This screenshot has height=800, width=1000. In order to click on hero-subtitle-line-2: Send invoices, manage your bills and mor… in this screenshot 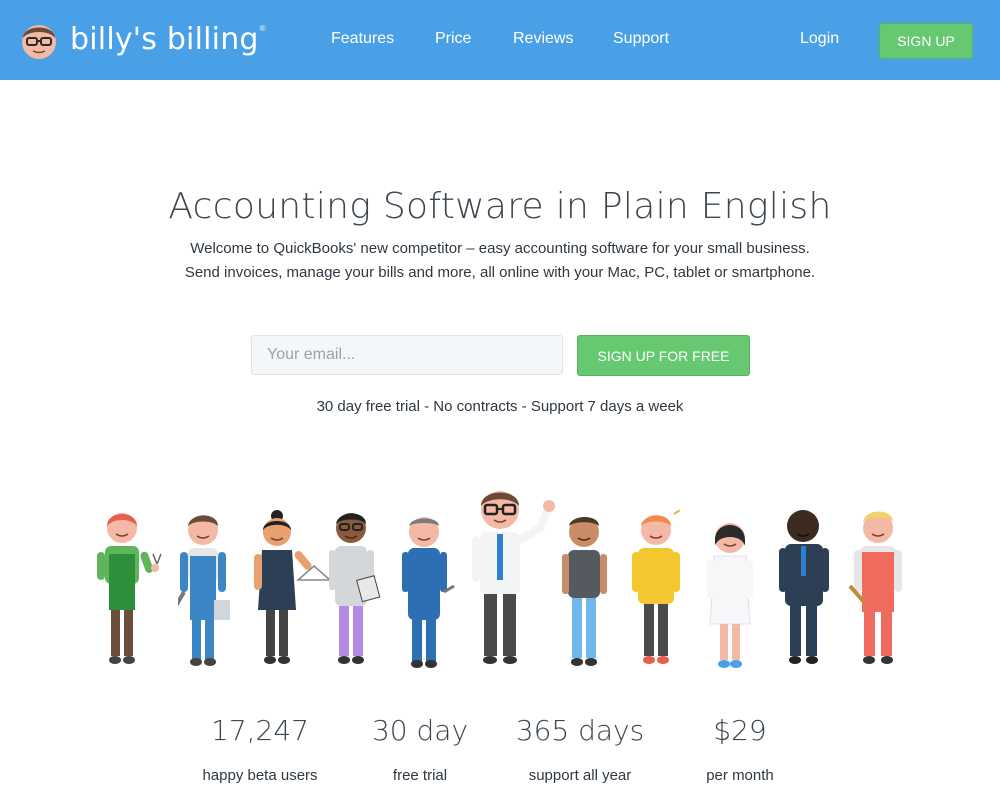, I will do `click(500, 272)`.